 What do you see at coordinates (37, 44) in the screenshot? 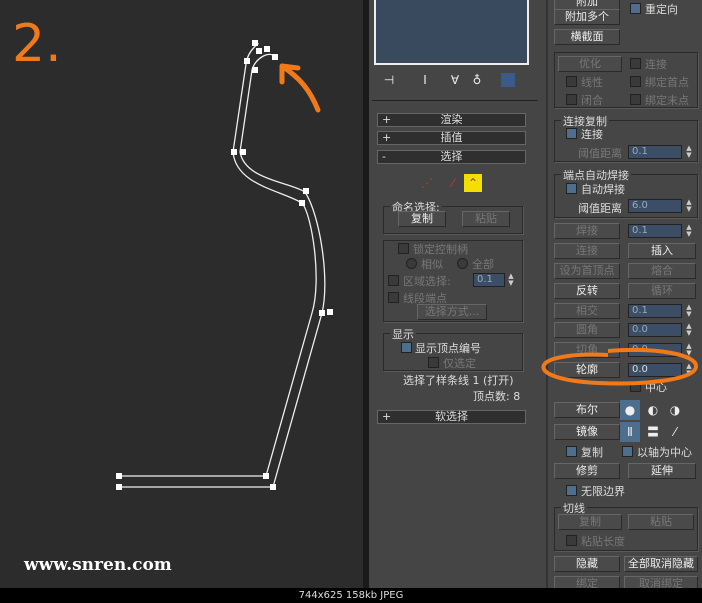
I see `step-number: 2.` at bounding box center [37, 44].